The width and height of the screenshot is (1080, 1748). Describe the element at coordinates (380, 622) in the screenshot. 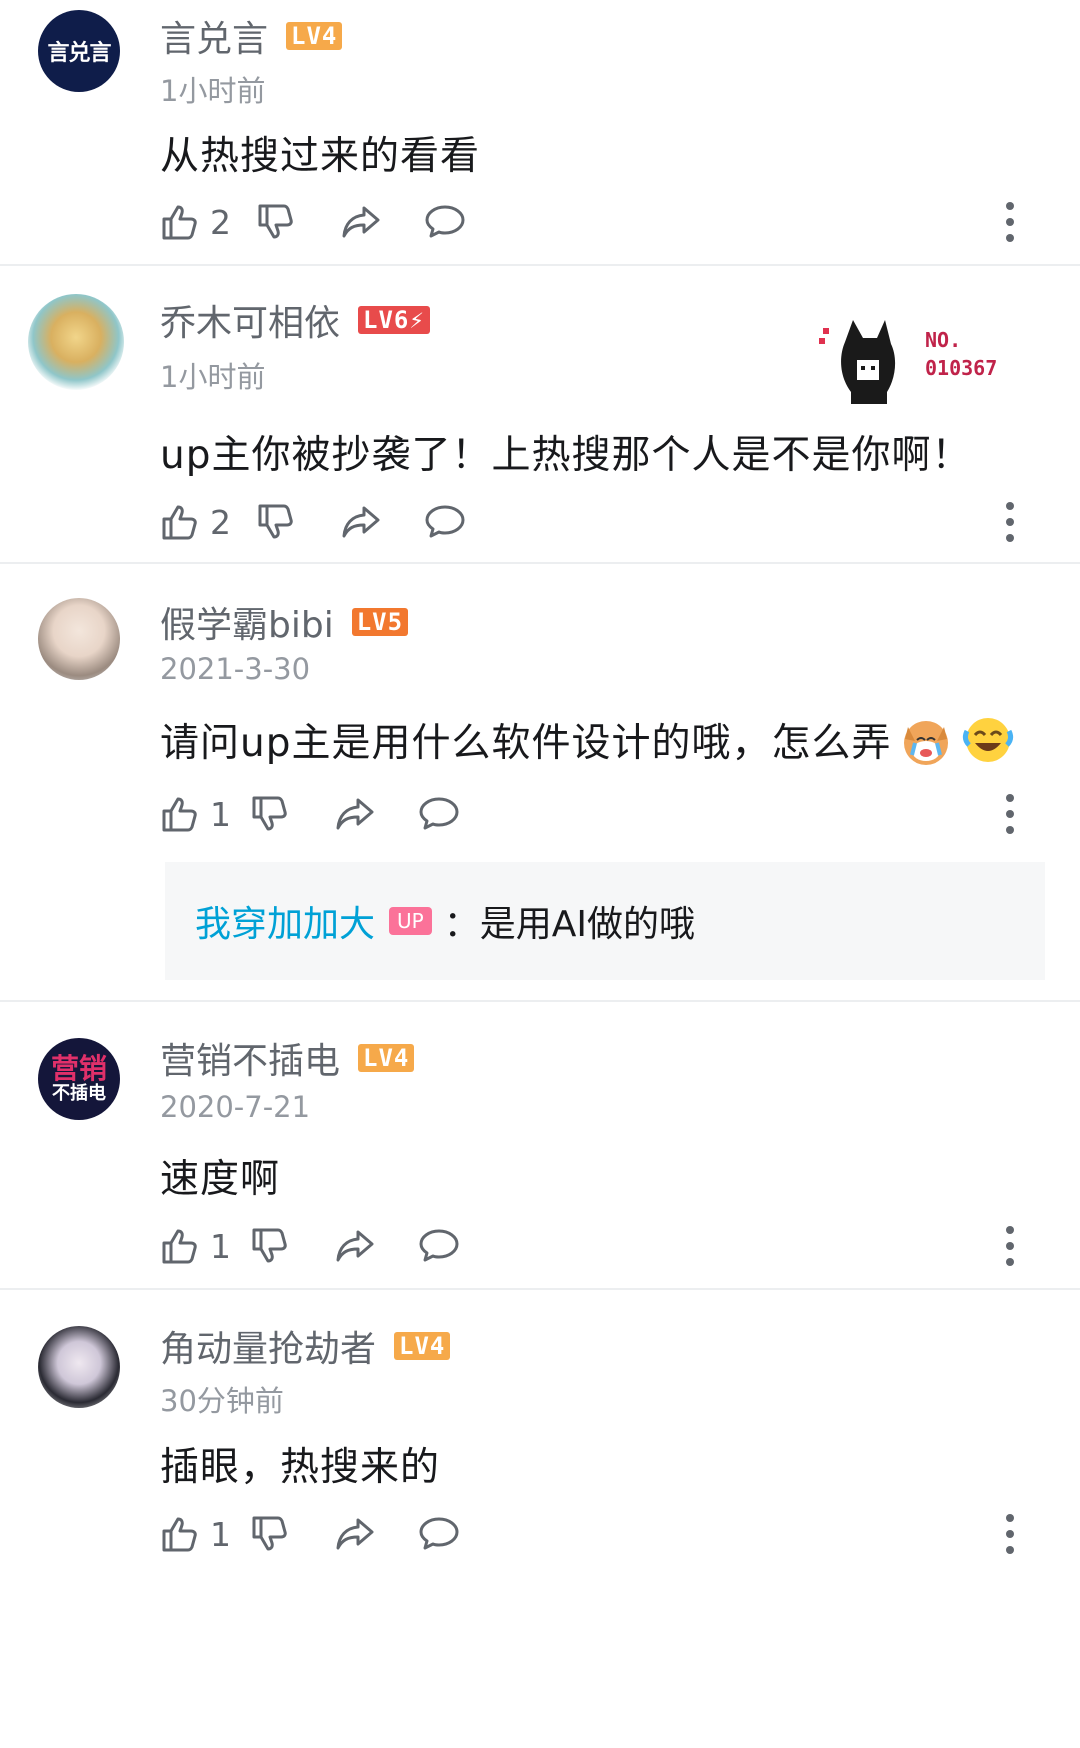

I see `level-badge: LV5` at that location.